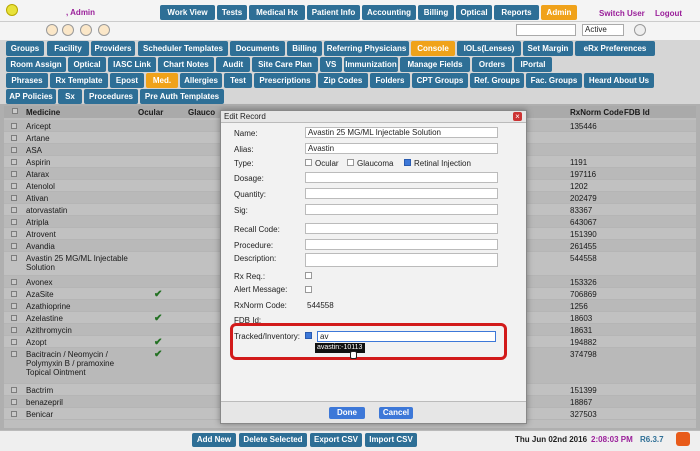 The image size is (700, 451). What do you see at coordinates (104, 30) in the screenshot?
I see `mail-icon` at bounding box center [104, 30].